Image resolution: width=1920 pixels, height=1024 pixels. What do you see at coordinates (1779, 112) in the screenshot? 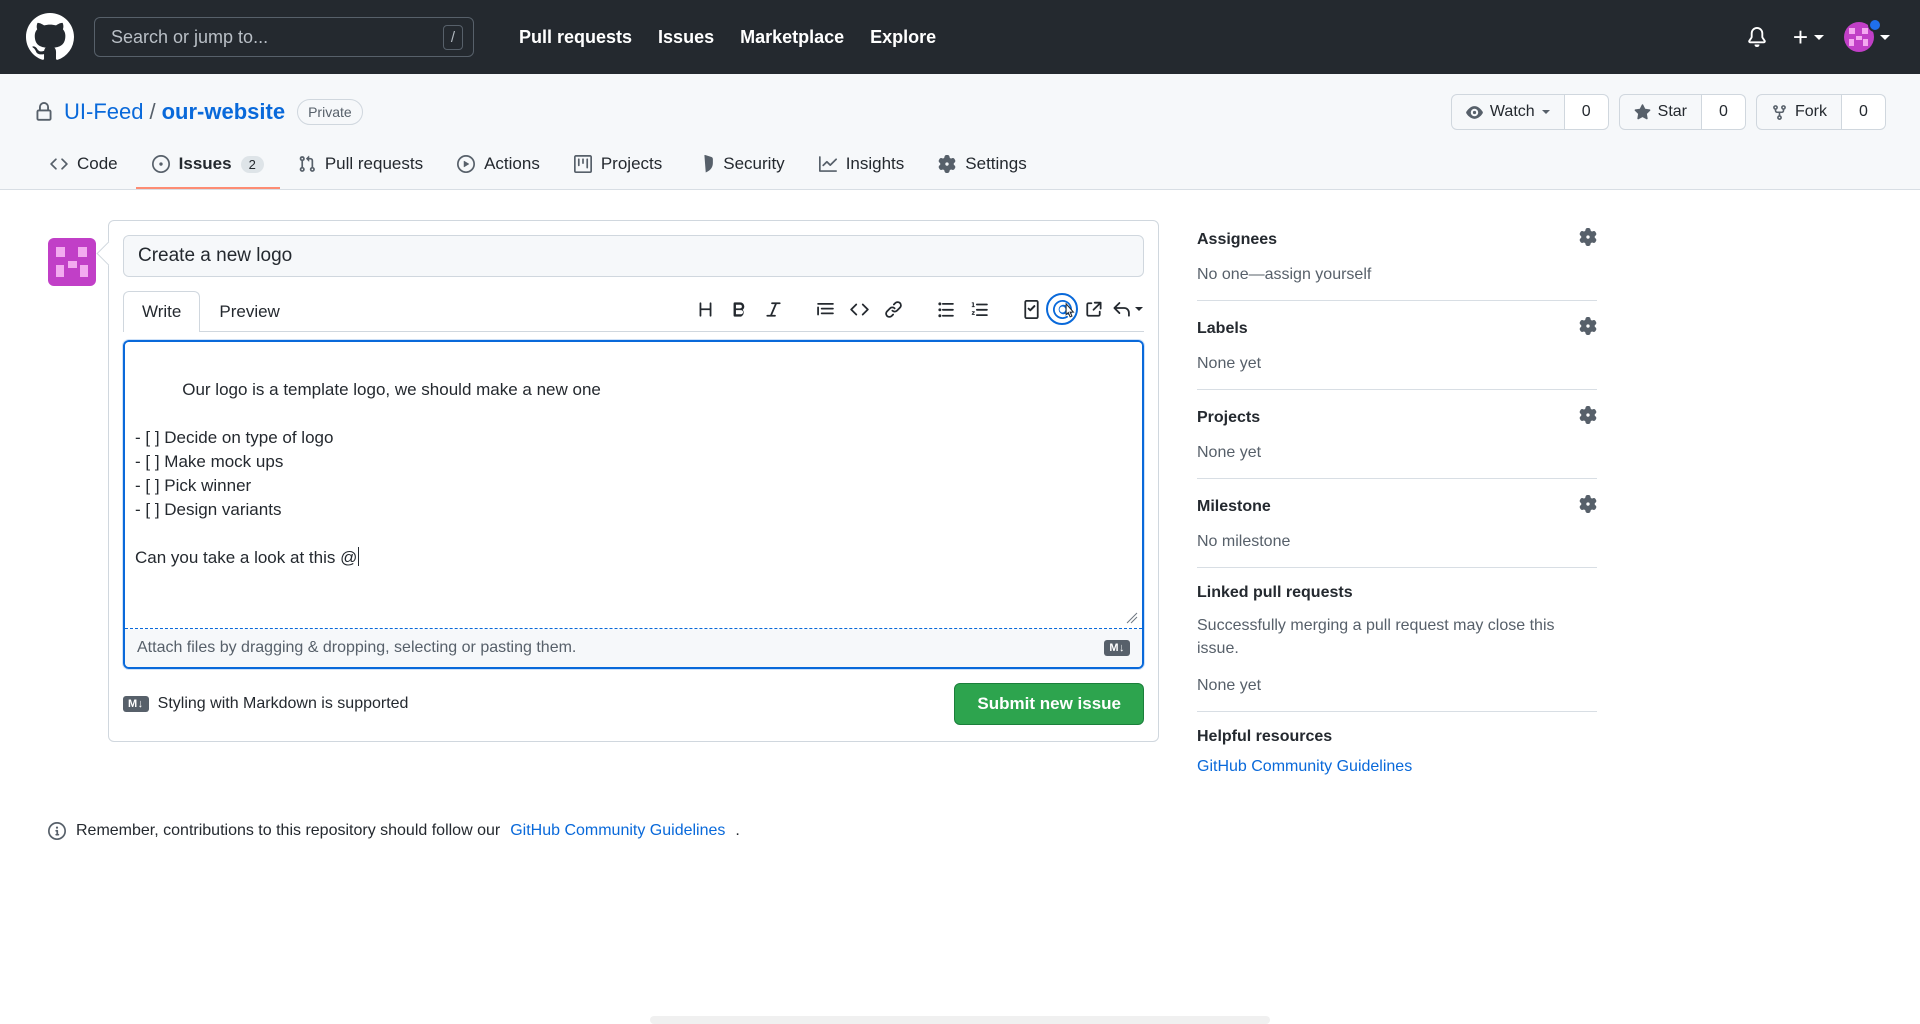
I see `fork-icon` at bounding box center [1779, 112].